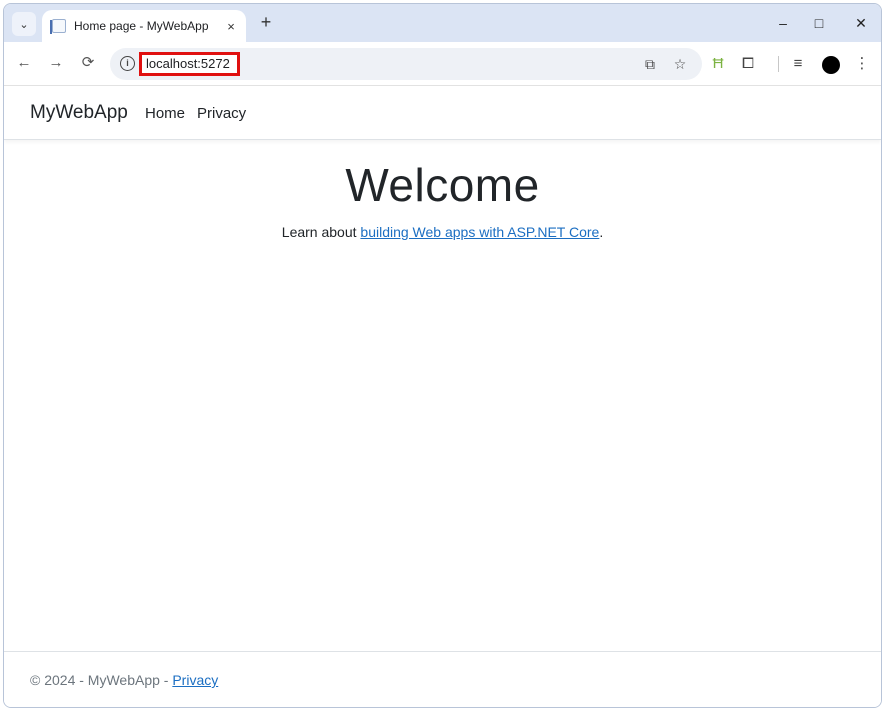 The image size is (885, 711). Describe the element at coordinates (101, 680) in the screenshot. I see `footer-copyright: © 2024 - MyWebApp -` at that location.